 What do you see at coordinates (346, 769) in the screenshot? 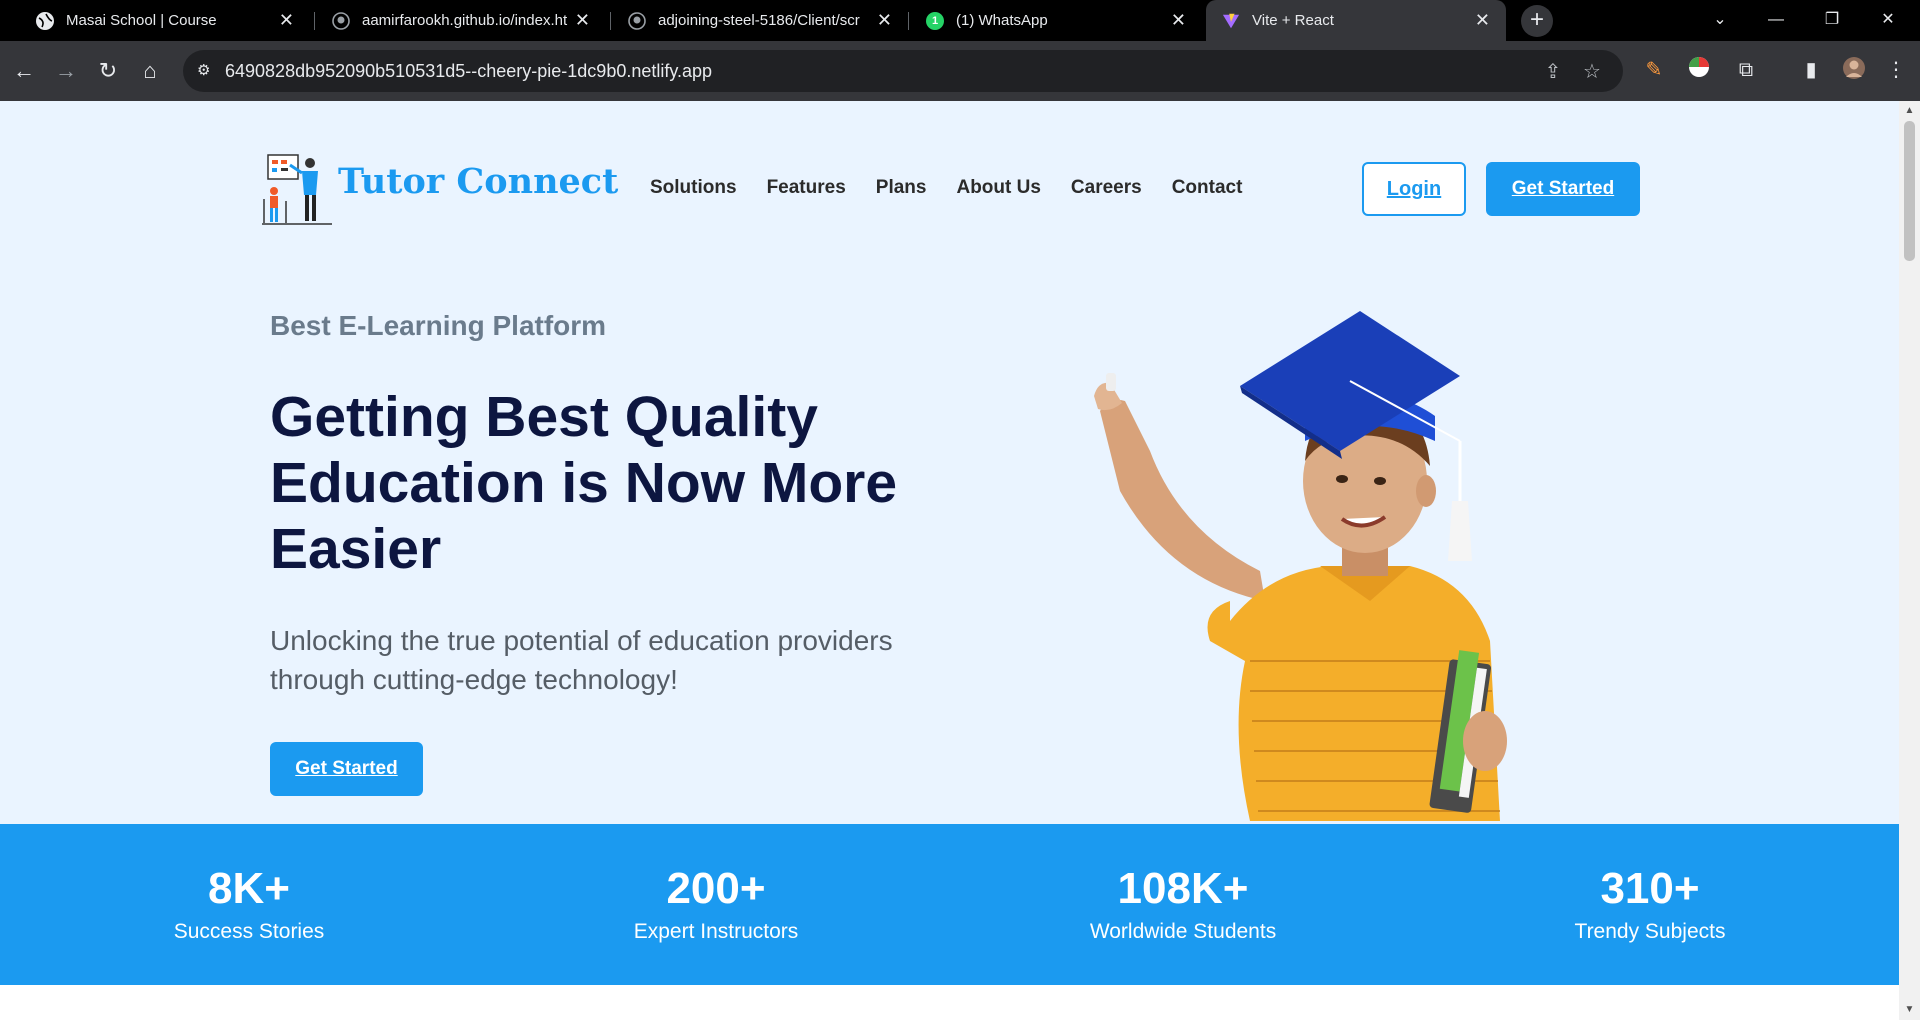
I see `hero-get-started-button: Get Started` at bounding box center [346, 769].